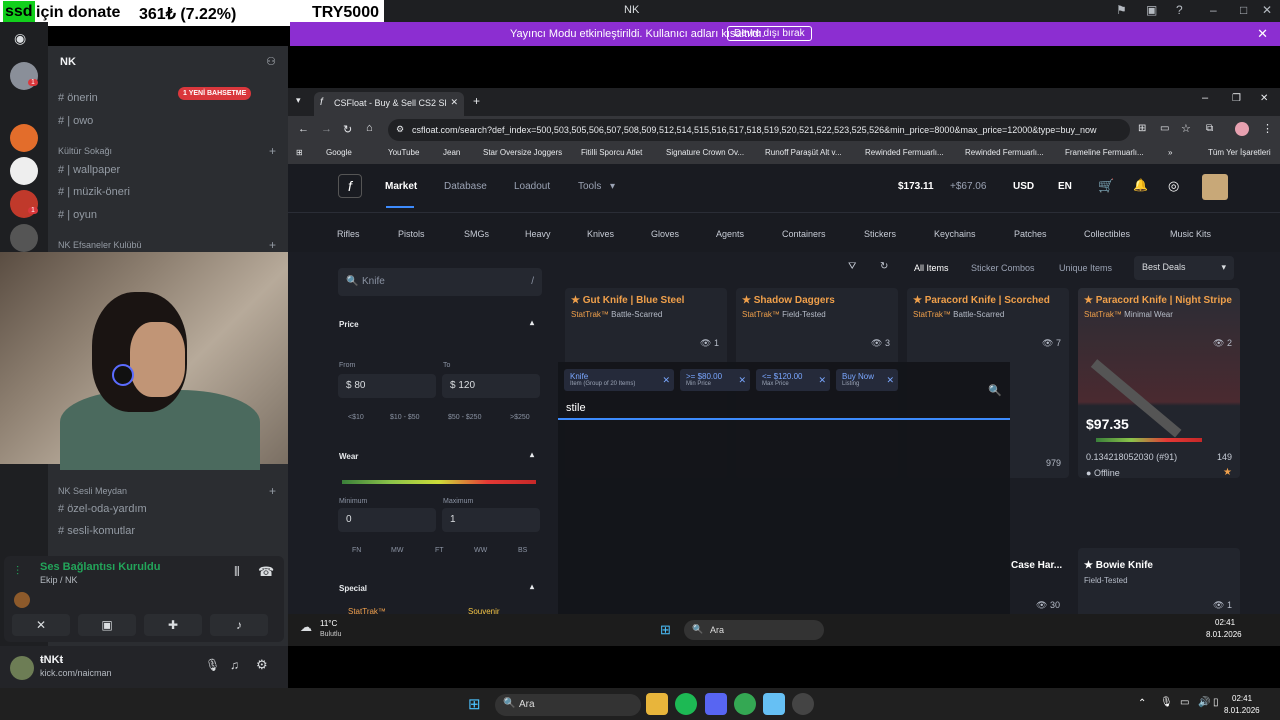 This screenshot has height=720, width=1280. What do you see at coordinates (1140, 185) in the screenshot?
I see `bell-icon: 🔔` at bounding box center [1140, 185].